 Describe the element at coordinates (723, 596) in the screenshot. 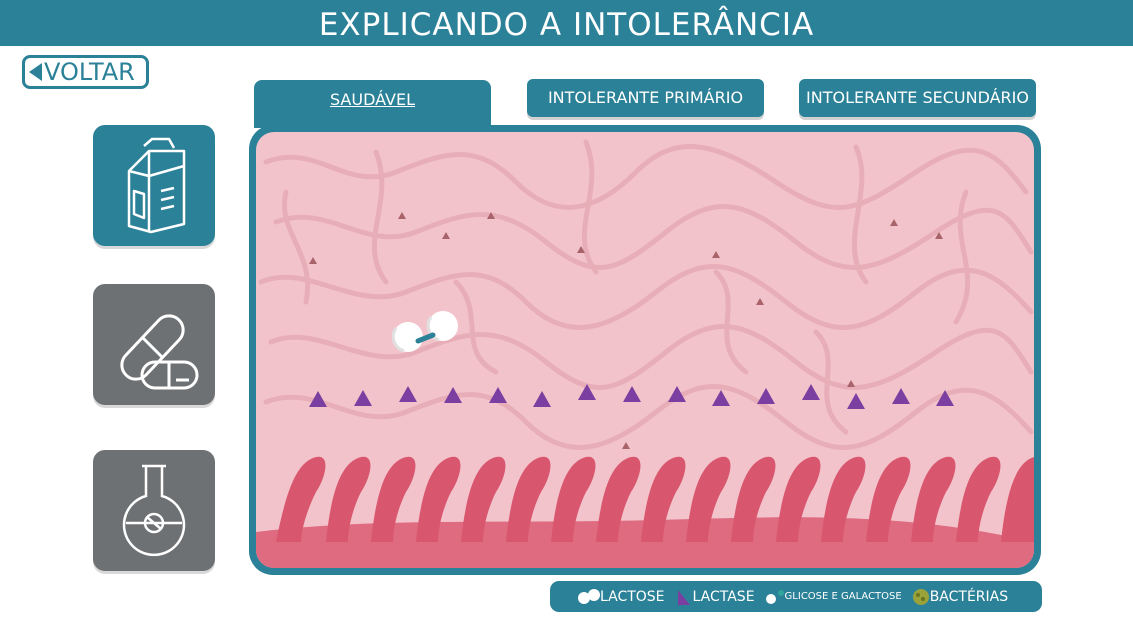

I see `legend-lactase-label: LACTASE` at that location.